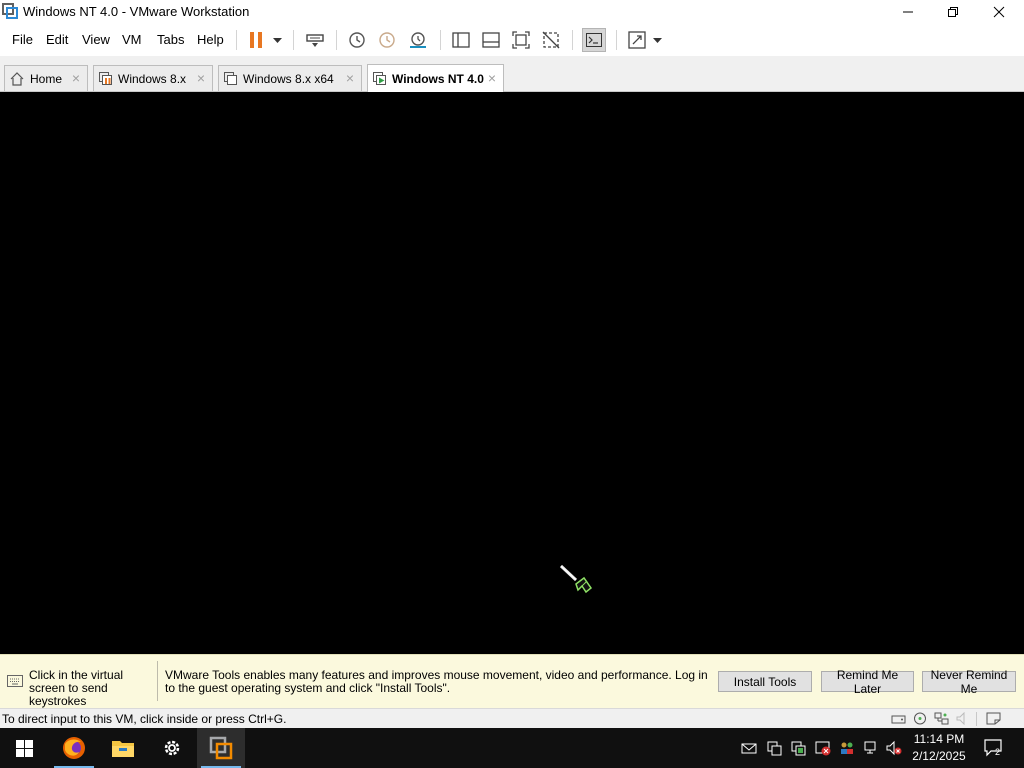 The width and height of the screenshot is (1024, 768). I want to click on tab-label: Windows 8.x x64, so click(288, 79).